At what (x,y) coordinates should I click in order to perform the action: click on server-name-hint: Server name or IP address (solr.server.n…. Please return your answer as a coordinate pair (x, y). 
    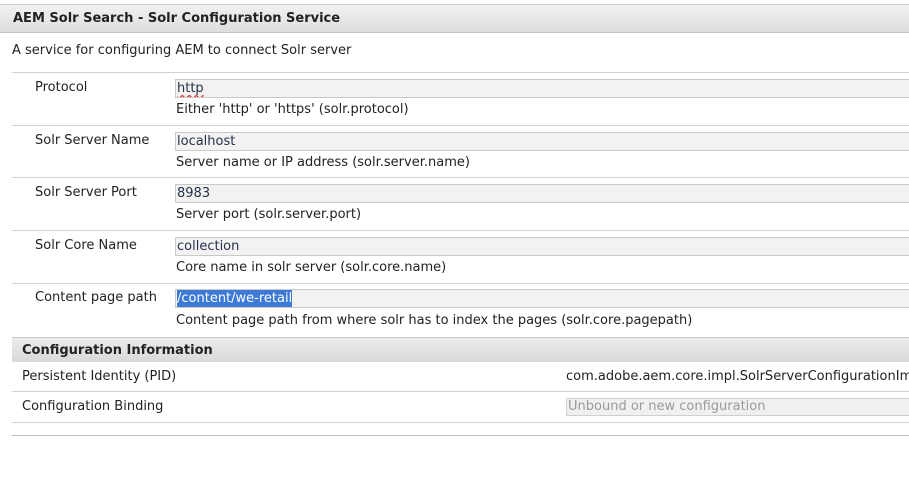
    Looking at the image, I should click on (323, 162).